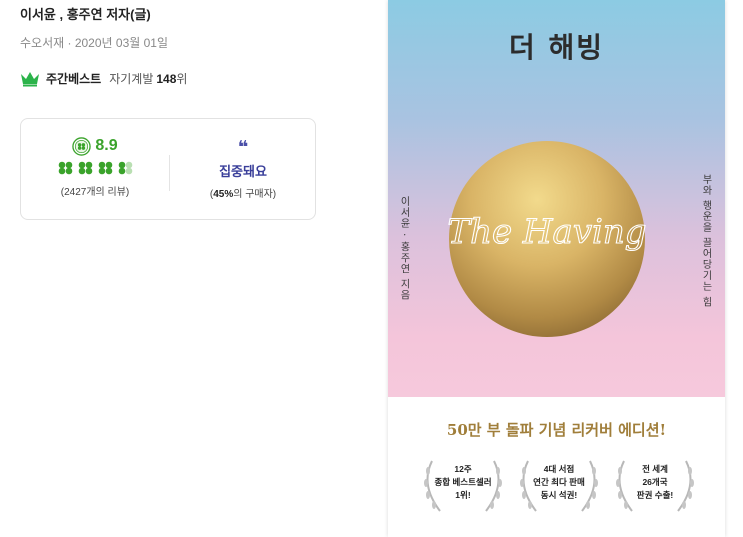 The image size is (743, 537). Describe the element at coordinates (131, 79) in the screenshot. I see `rank-category: 자기계발` at that location.